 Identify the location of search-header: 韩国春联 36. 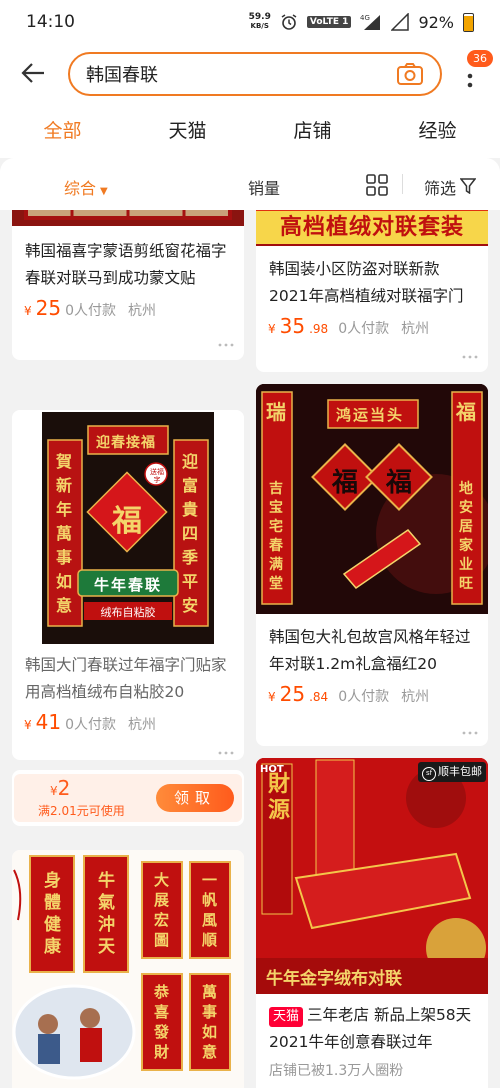
(250, 73).